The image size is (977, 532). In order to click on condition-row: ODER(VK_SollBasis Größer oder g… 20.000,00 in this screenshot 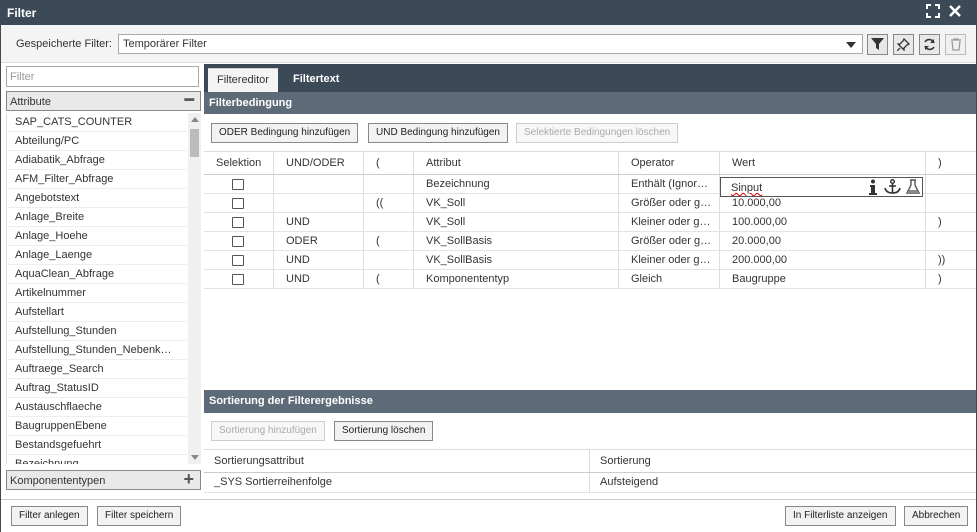, I will do `click(590, 241)`.